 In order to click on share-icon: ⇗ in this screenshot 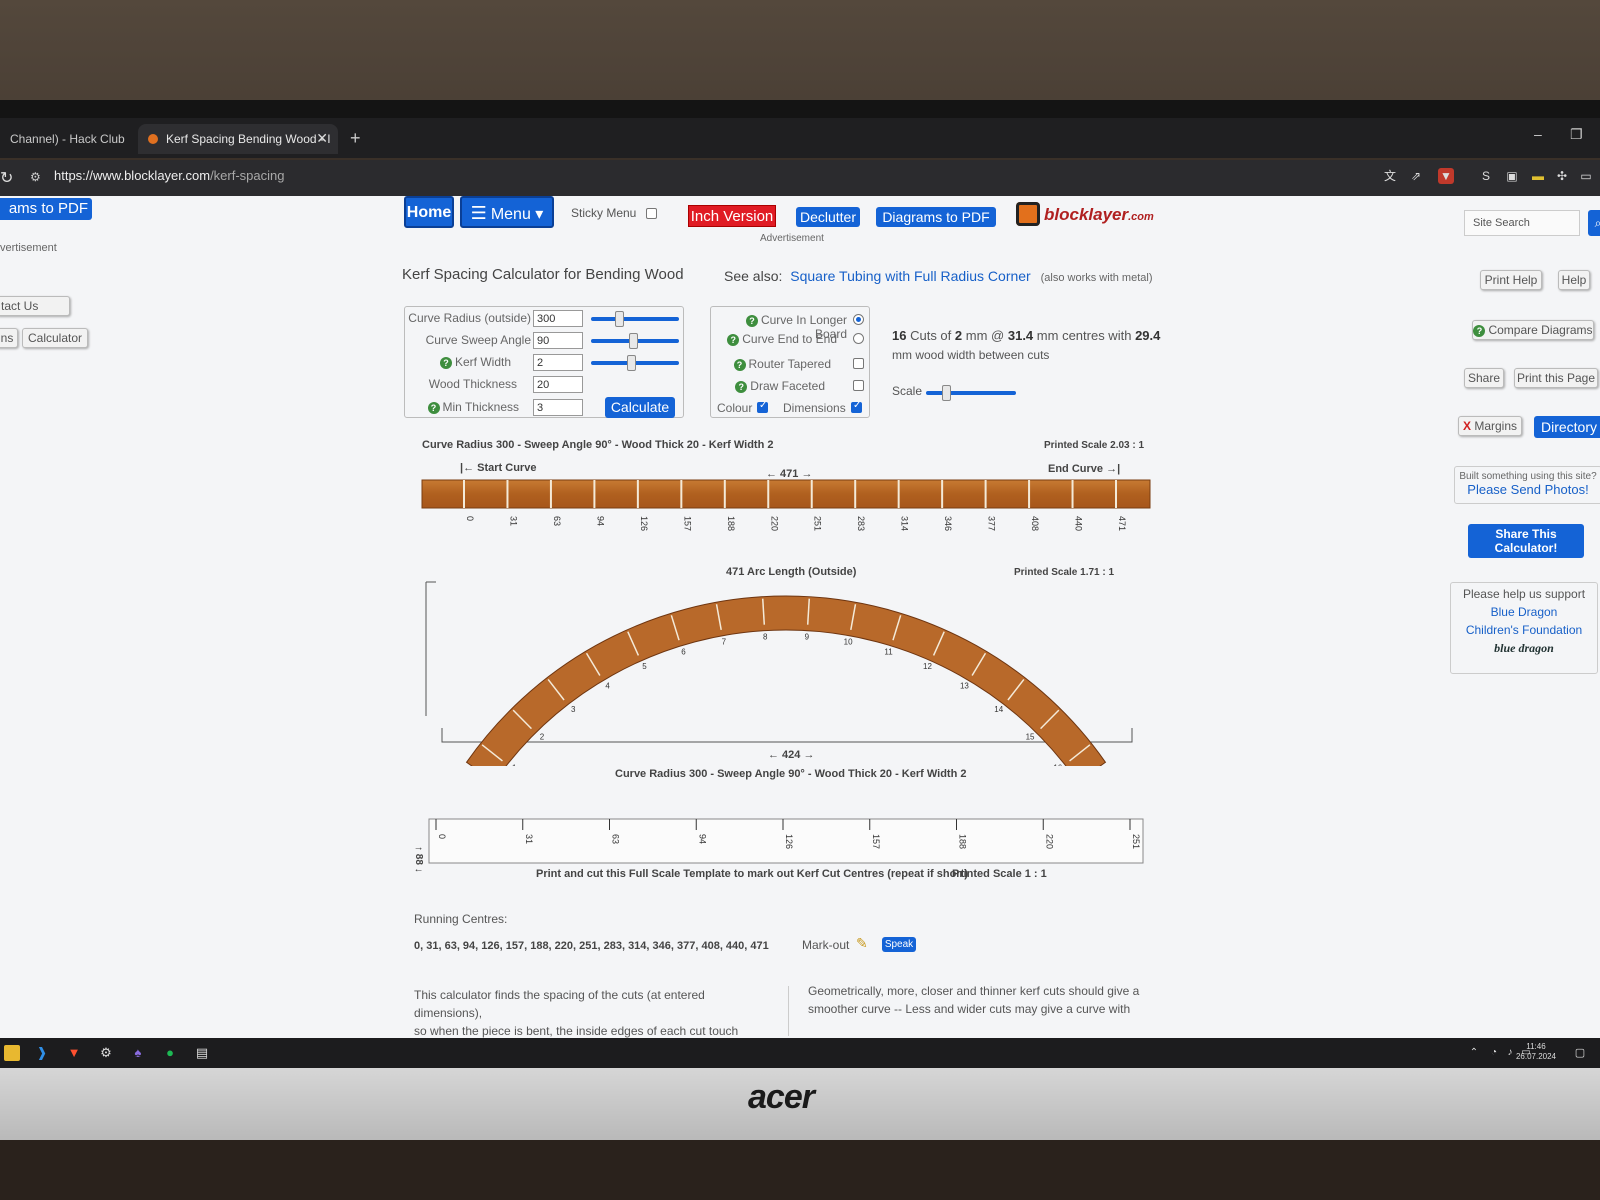, I will do `click(1416, 176)`.